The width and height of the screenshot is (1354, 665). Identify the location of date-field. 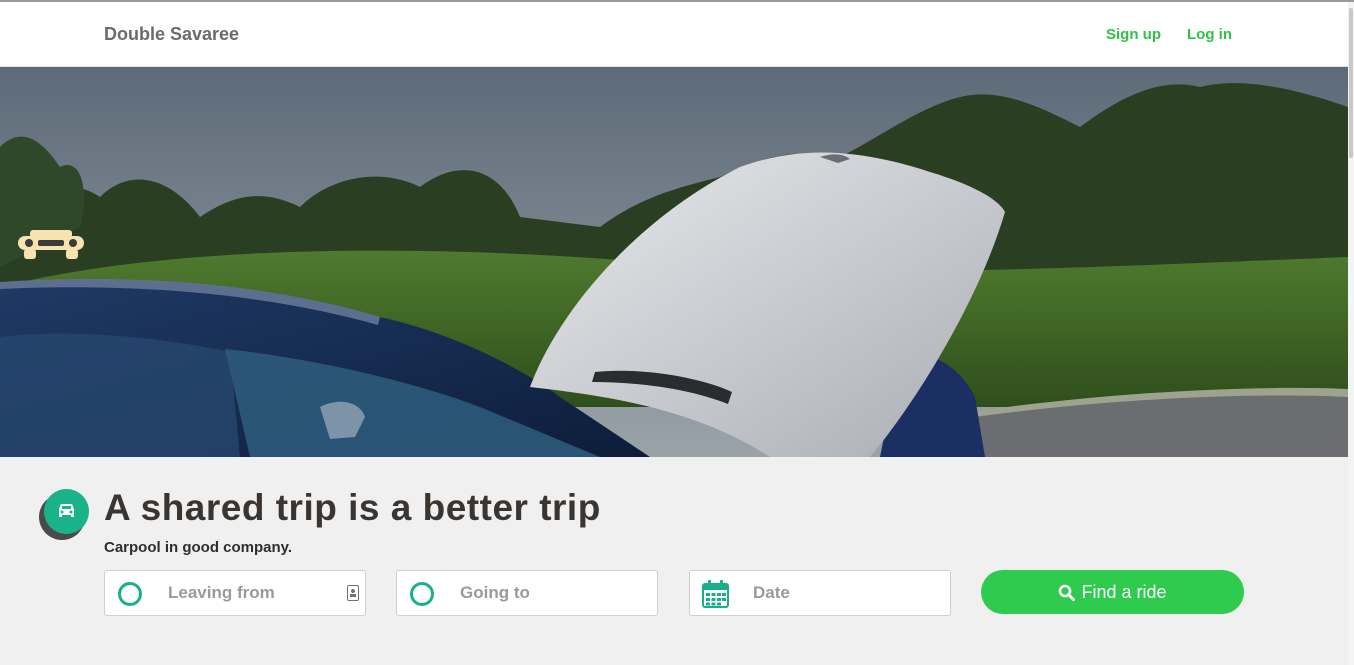
(820, 593).